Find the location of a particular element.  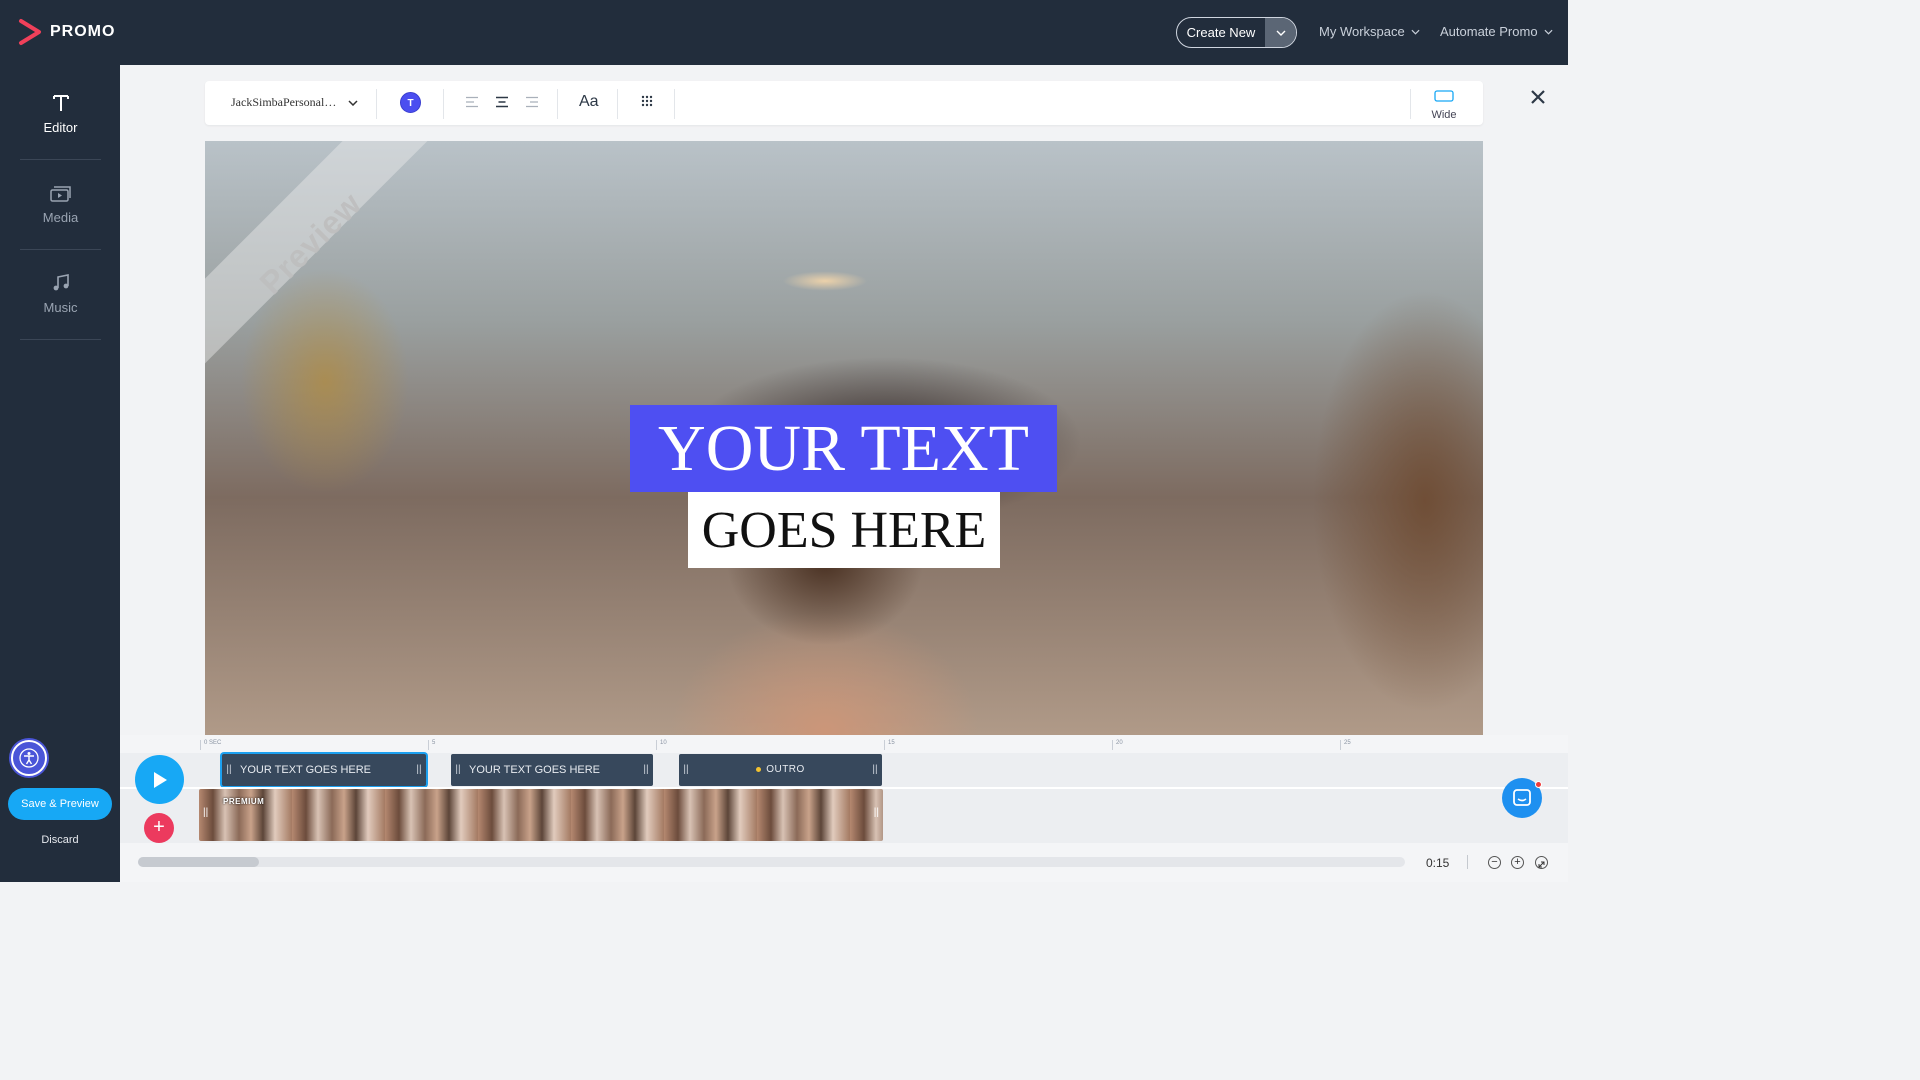

create-new-dropdown-toggle is located at coordinates (1280, 32).